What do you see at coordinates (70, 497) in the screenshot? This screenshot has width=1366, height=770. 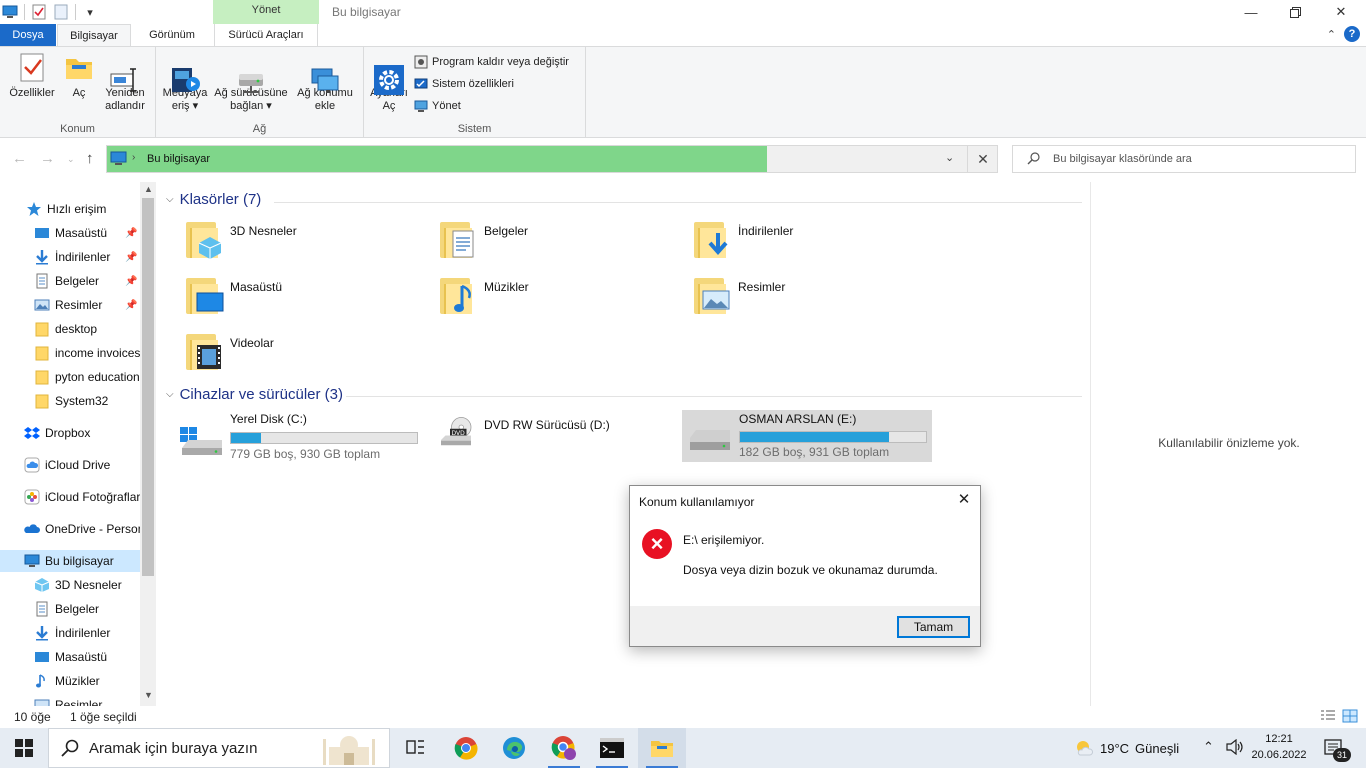 I see `sidebar-item-icloud-photos: iCloud Fotoğrafları` at bounding box center [70, 497].